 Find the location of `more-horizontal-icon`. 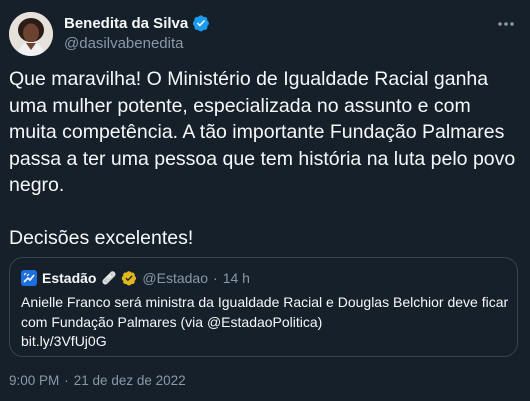

more-horizontal-icon is located at coordinates (506, 24).